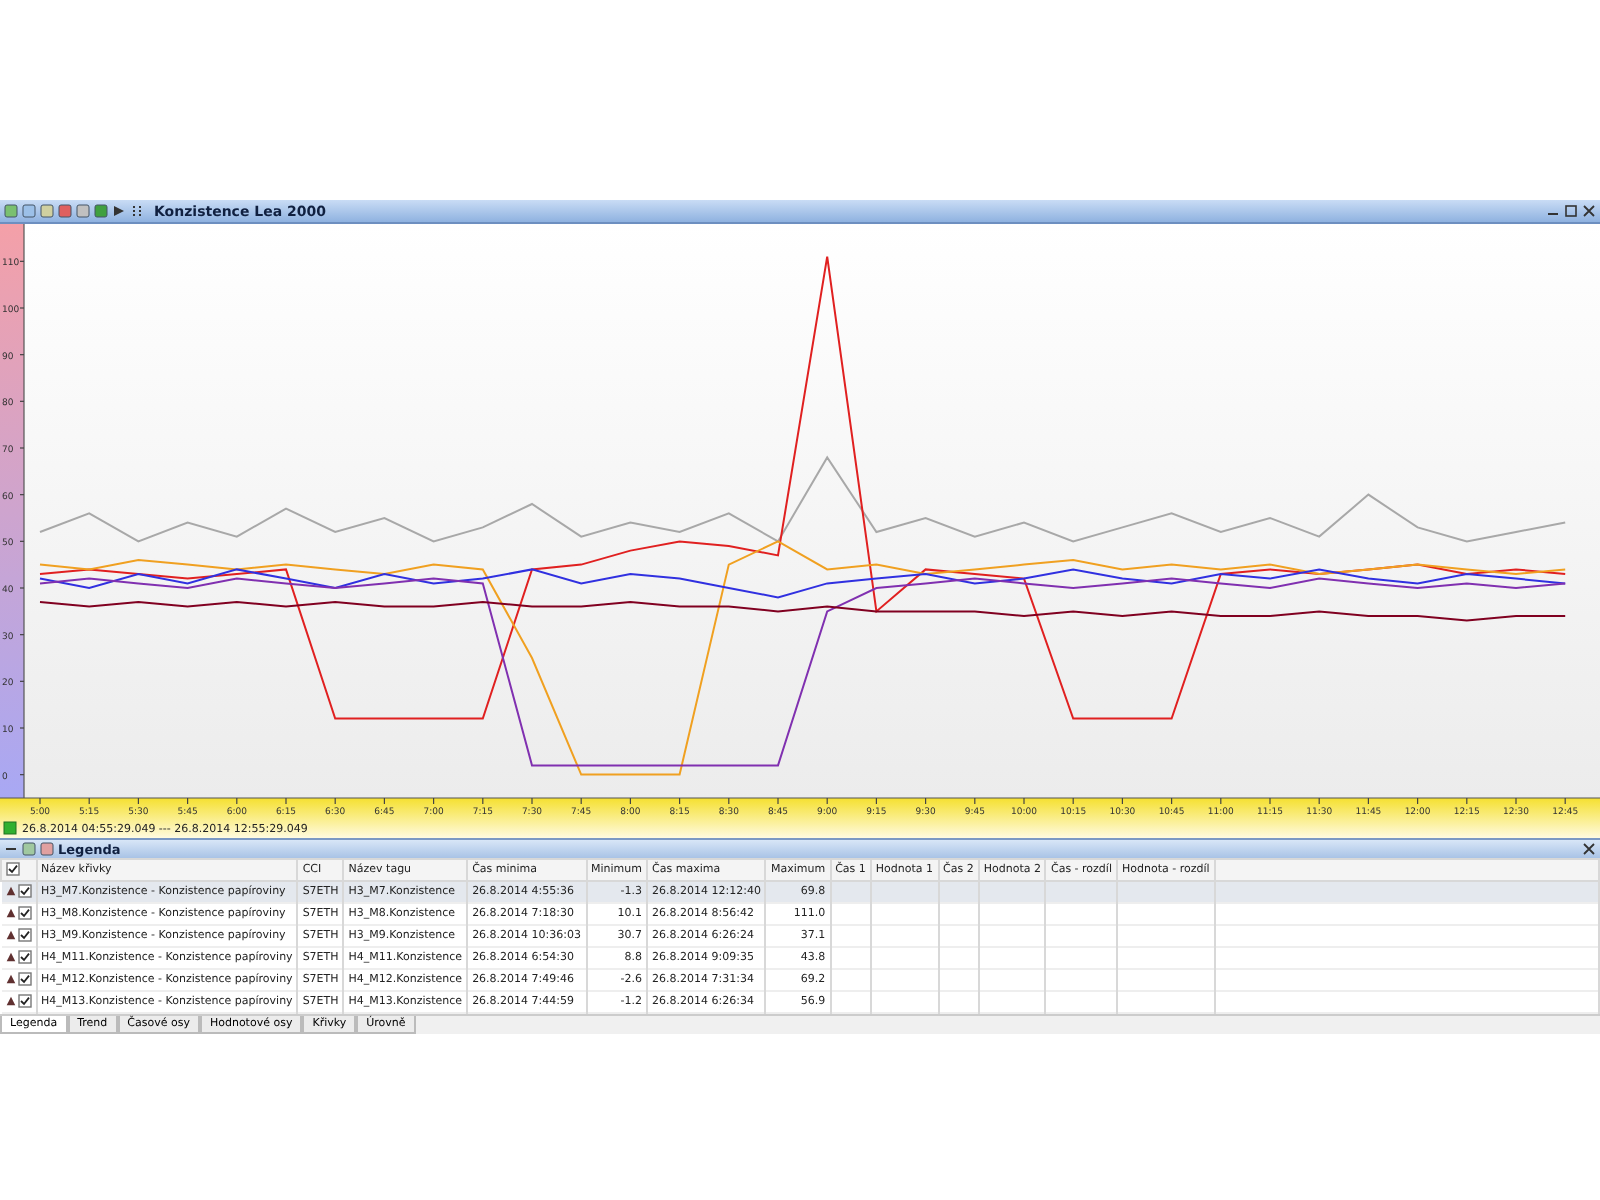 This screenshot has height=1200, width=1600. Describe the element at coordinates (137, 211) in the screenshot. I see `grip-icon` at that location.